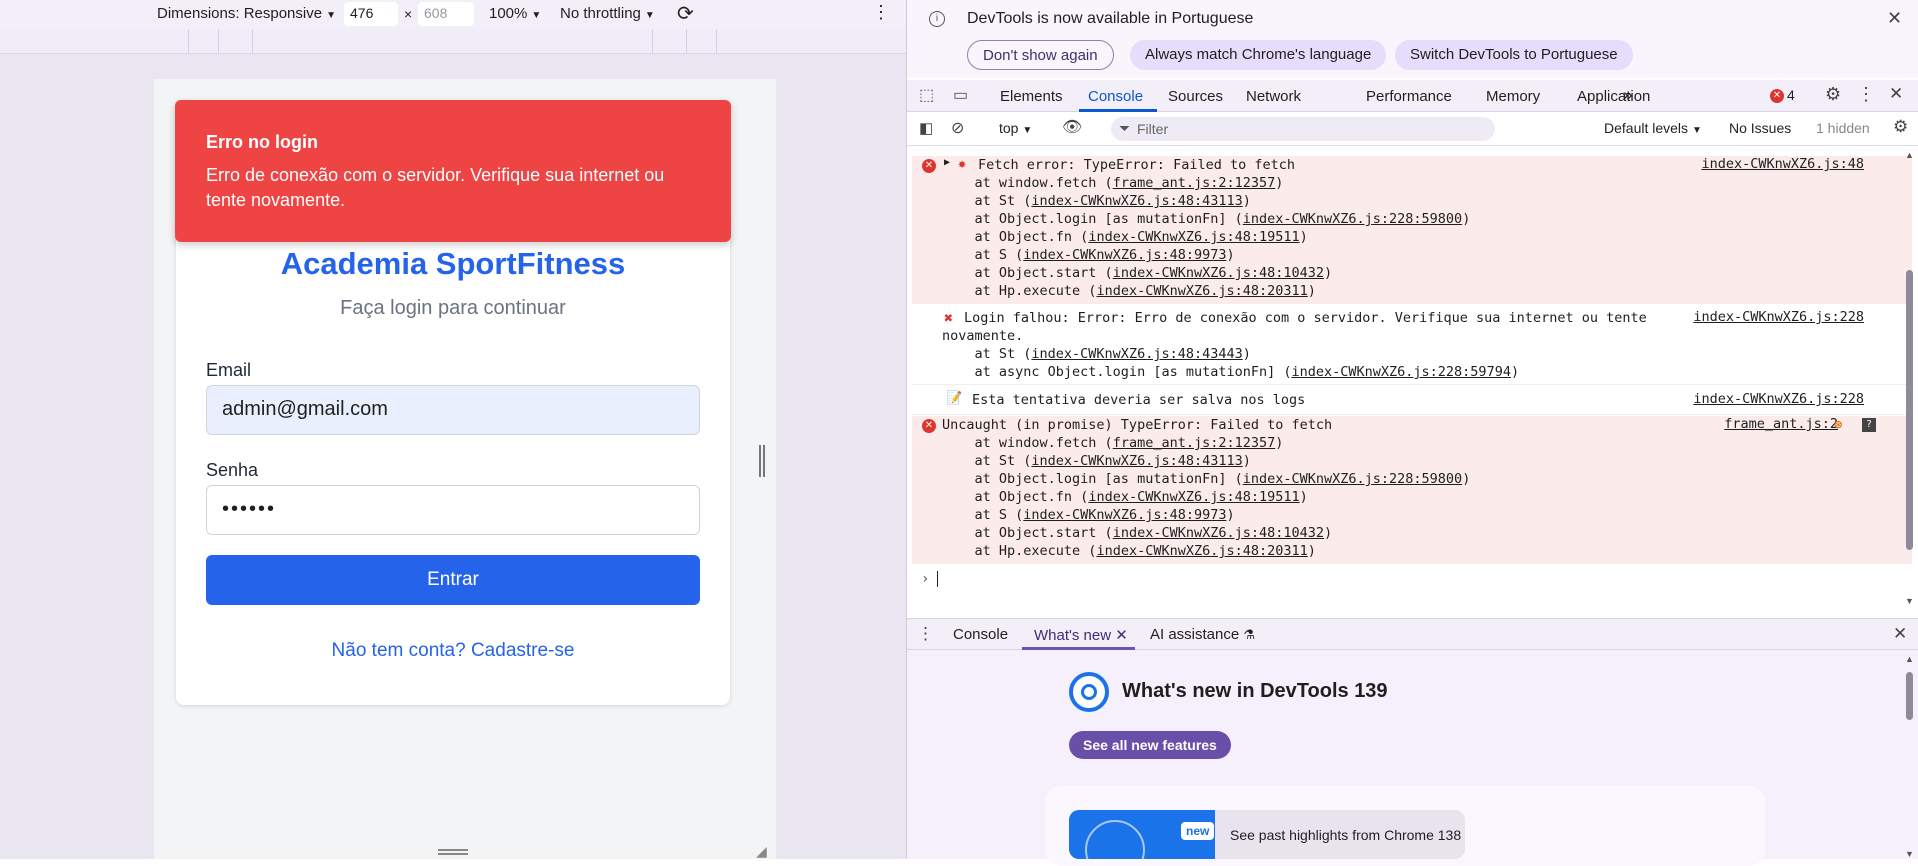 The image size is (1918, 866). What do you see at coordinates (685, 13) in the screenshot?
I see `rotate-icon: ⟳` at bounding box center [685, 13].